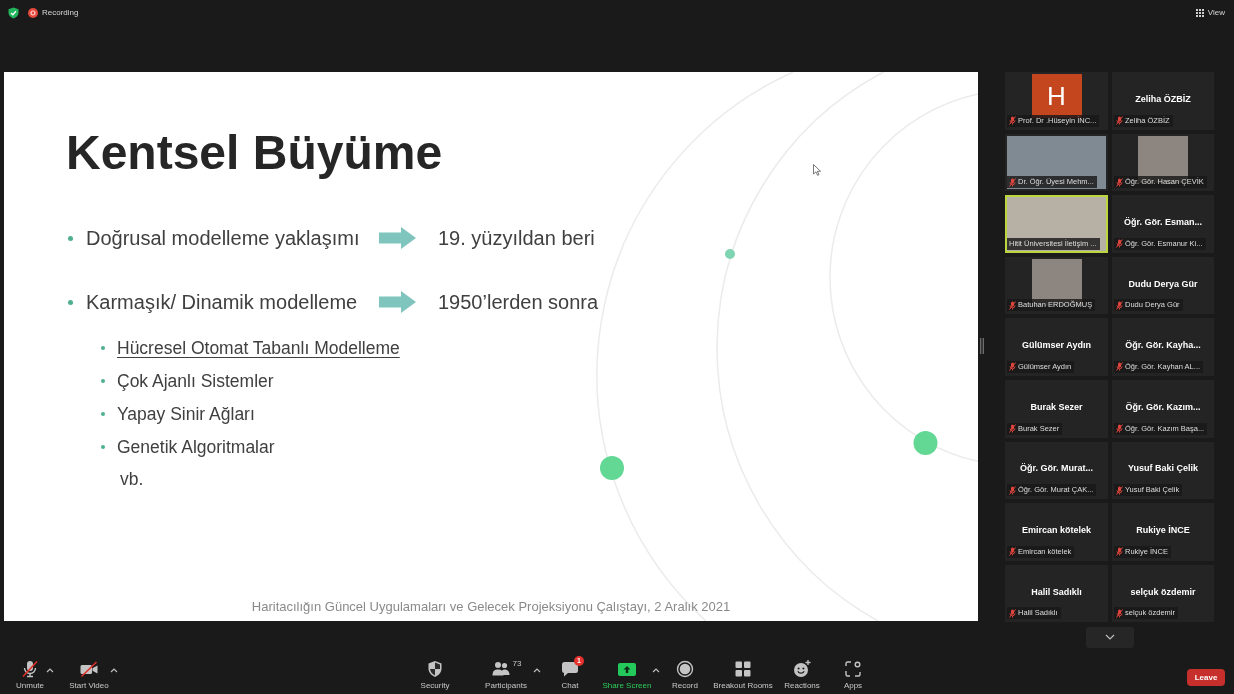 This screenshot has width=1234, height=694. I want to click on apps-button: Apps, so click(853, 672).